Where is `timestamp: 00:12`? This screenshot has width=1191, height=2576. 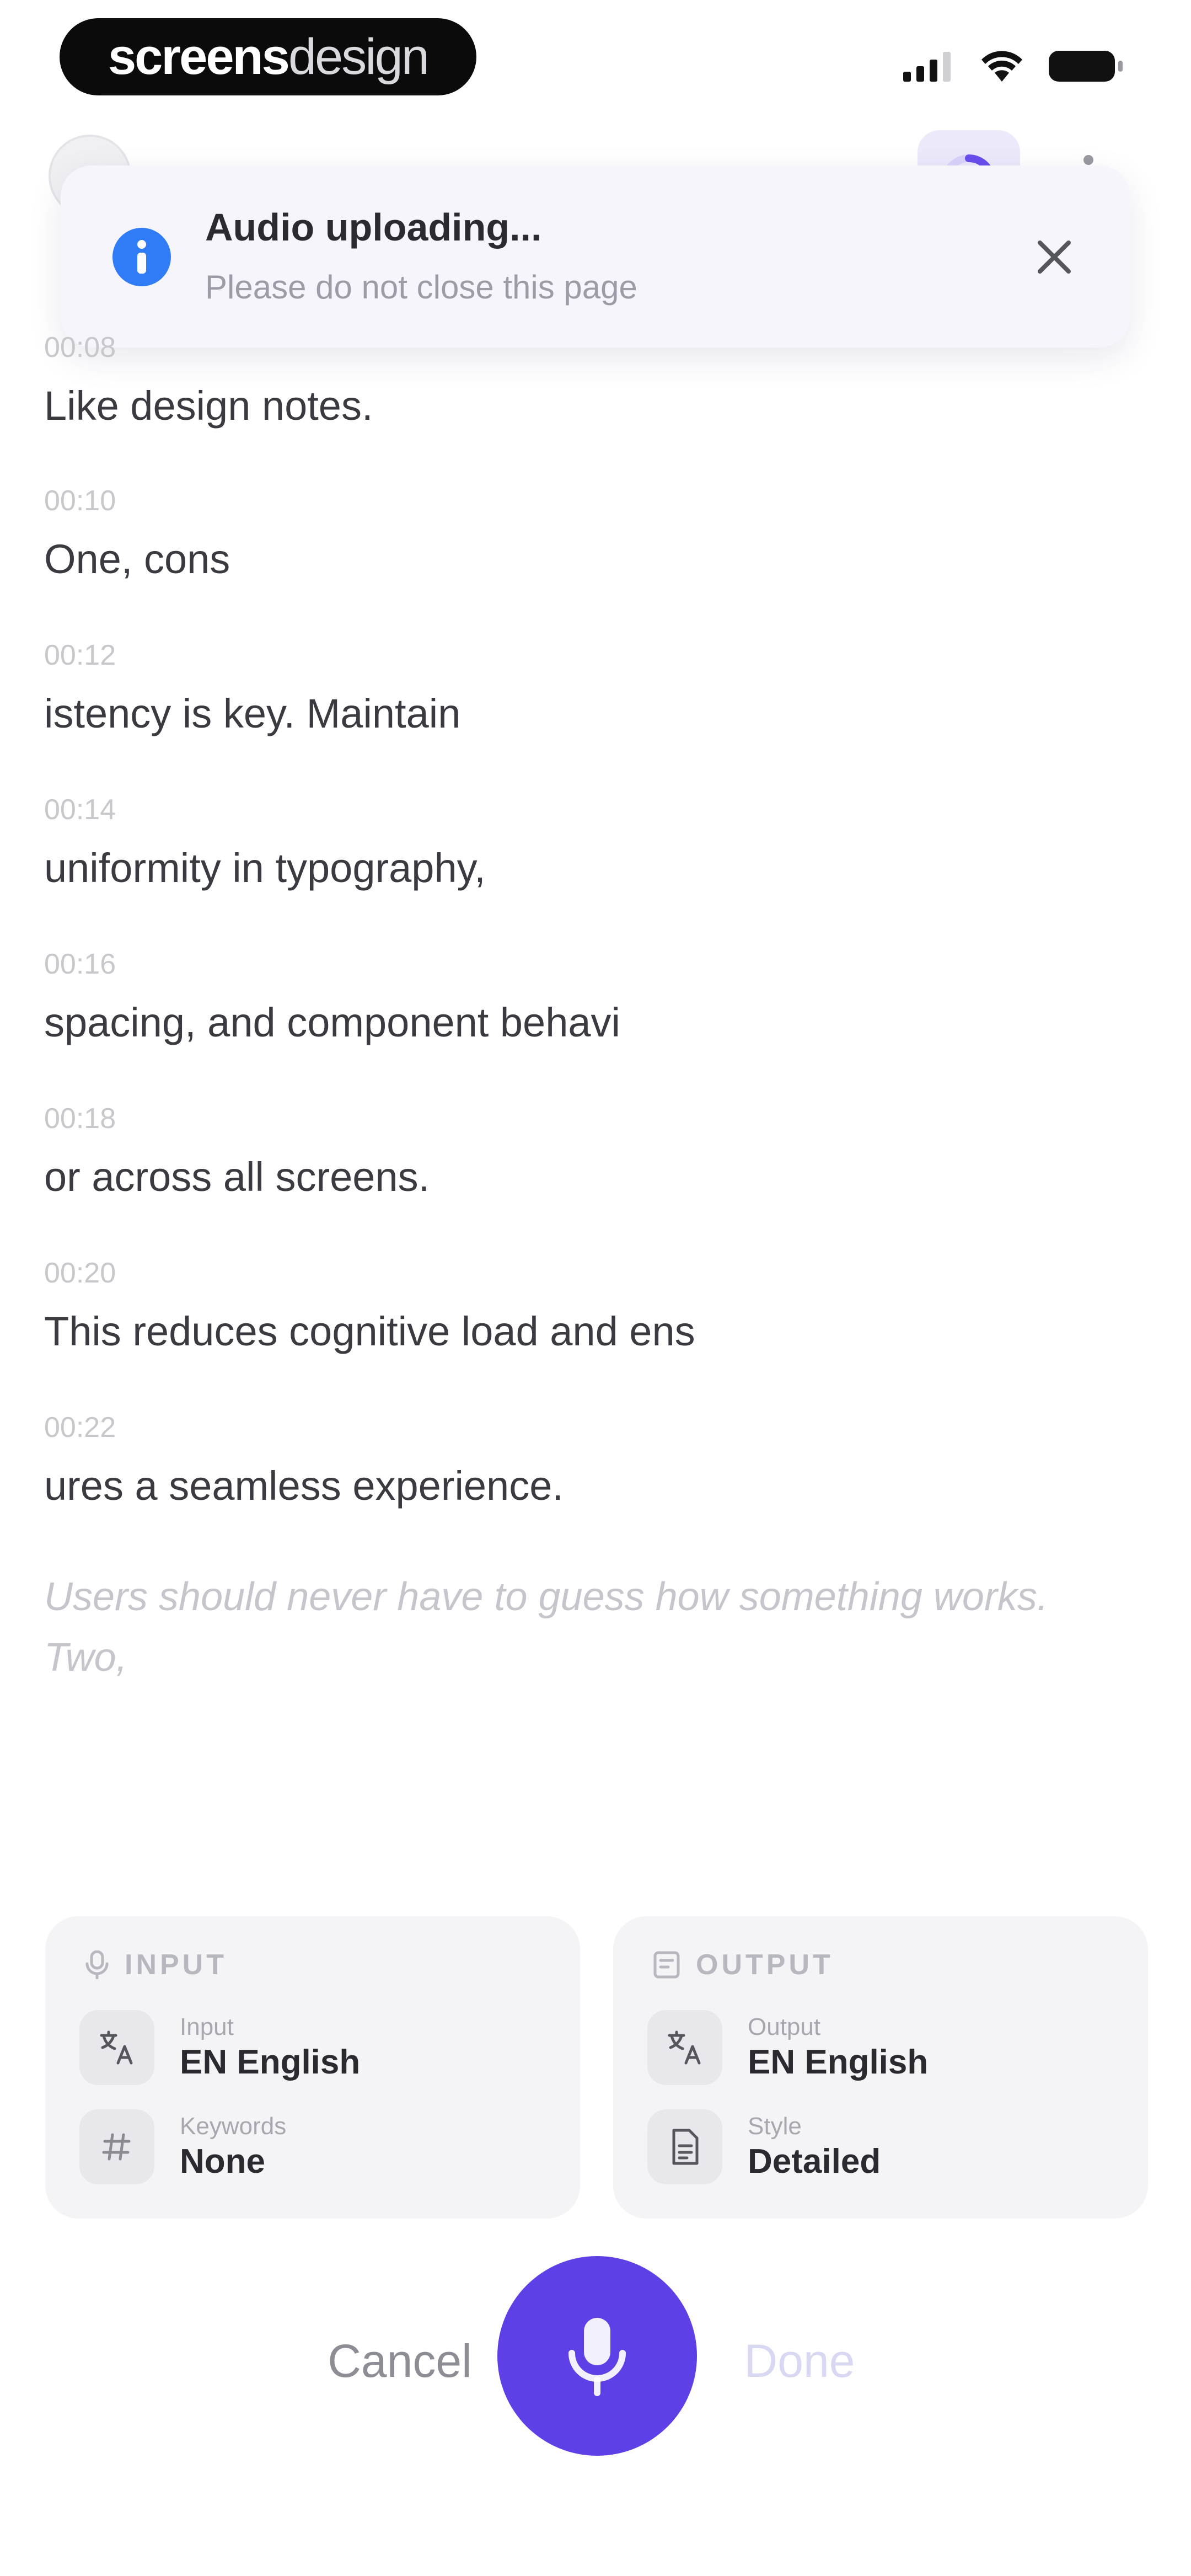 timestamp: 00:12 is located at coordinates (80, 655).